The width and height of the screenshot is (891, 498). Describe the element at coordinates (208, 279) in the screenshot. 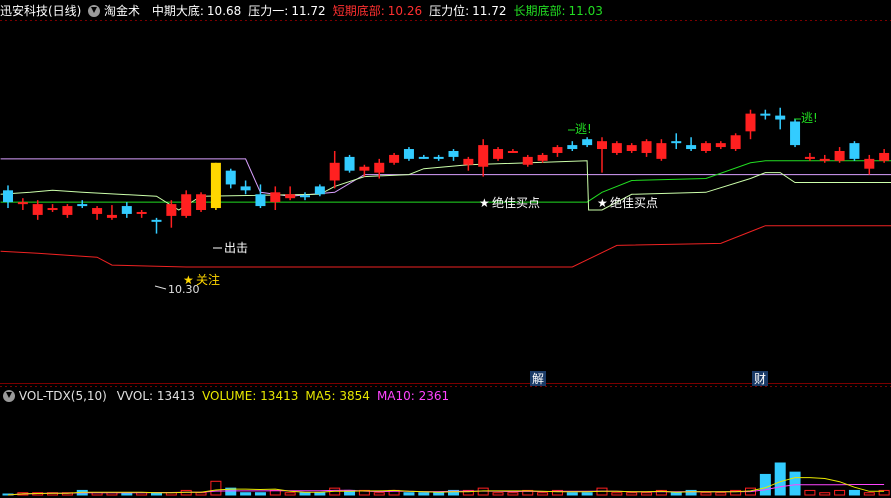

I see `guanzhu-label: 关注` at that location.